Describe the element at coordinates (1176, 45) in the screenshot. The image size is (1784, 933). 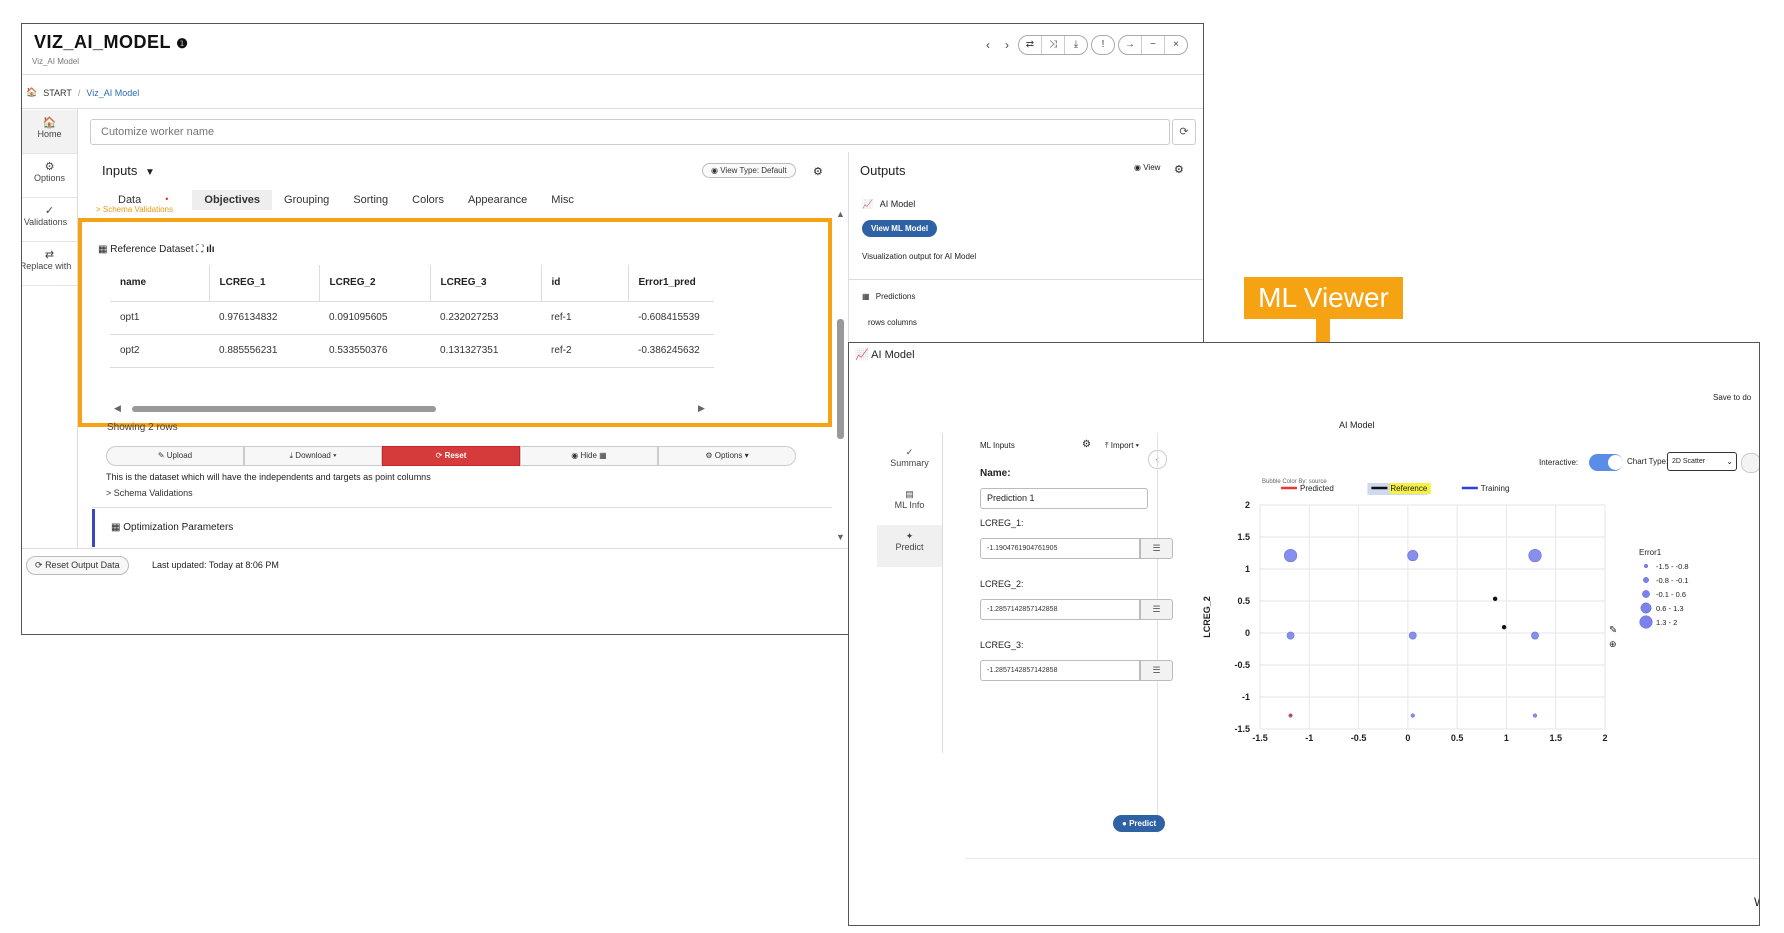
I see `close-icon: ×` at that location.